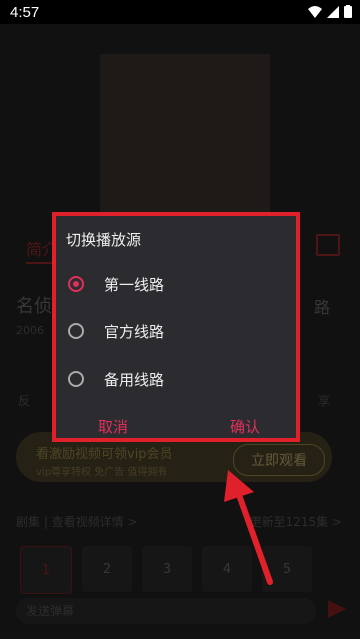  What do you see at coordinates (104, 240) in the screenshot?
I see `dialog-title: 切换播放源` at bounding box center [104, 240].